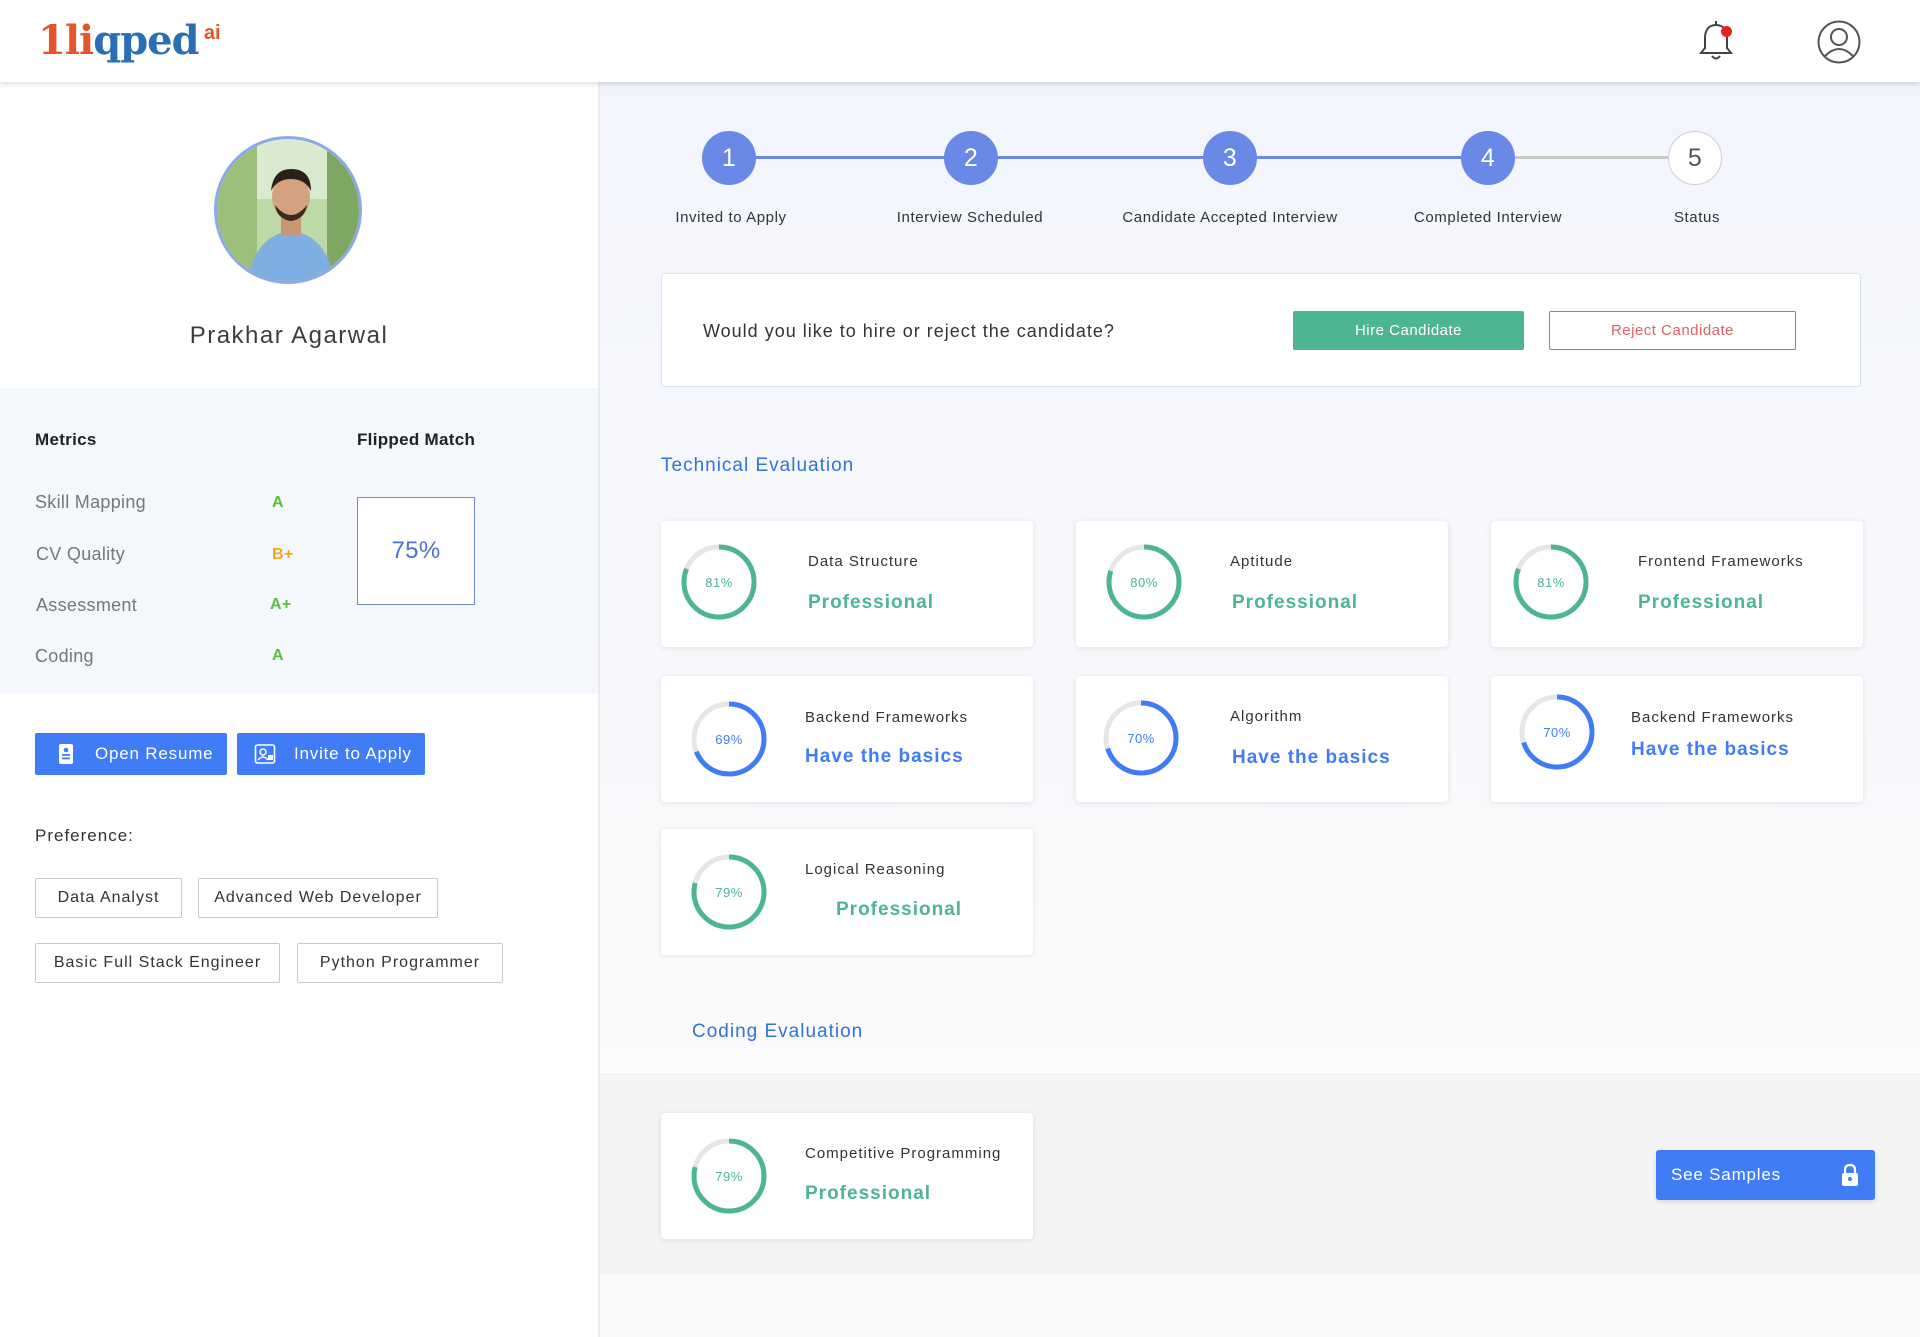 This screenshot has width=1920, height=1337. Describe the element at coordinates (66, 40) in the screenshot. I see `logo-text-part-1: 1li` at that location.